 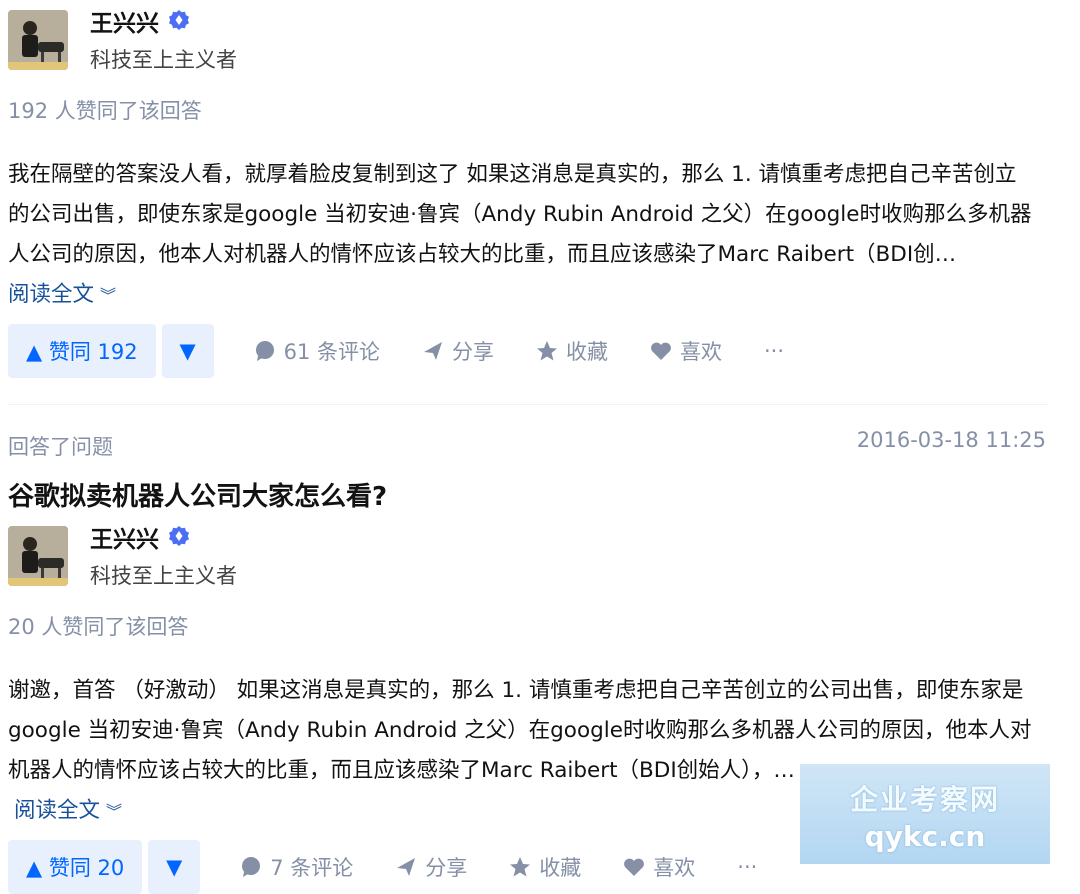 What do you see at coordinates (951, 440) in the screenshot?
I see `activity-timestamp: 2016-03-18 11:25` at bounding box center [951, 440].